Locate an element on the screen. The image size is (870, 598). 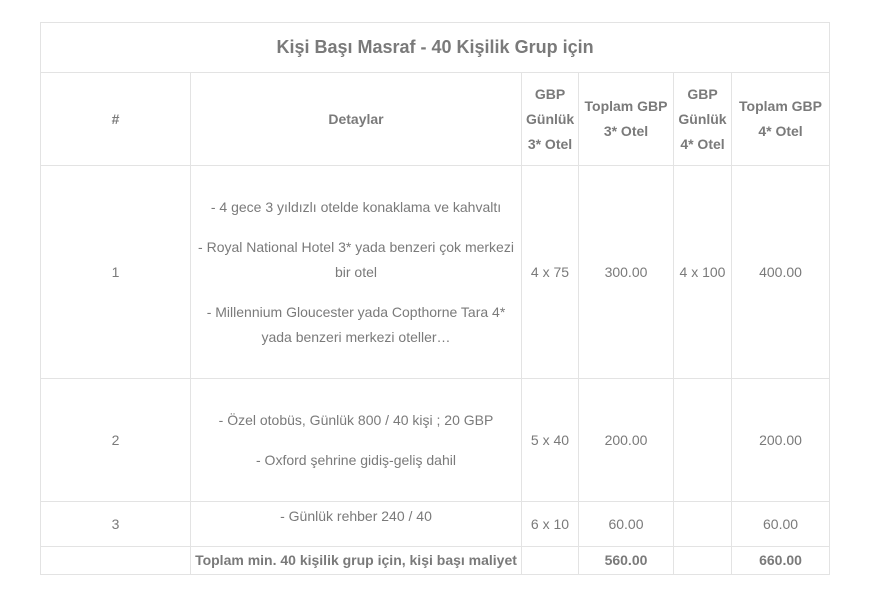
header-total-4star-line: Toplam GBP is located at coordinates (780, 106).